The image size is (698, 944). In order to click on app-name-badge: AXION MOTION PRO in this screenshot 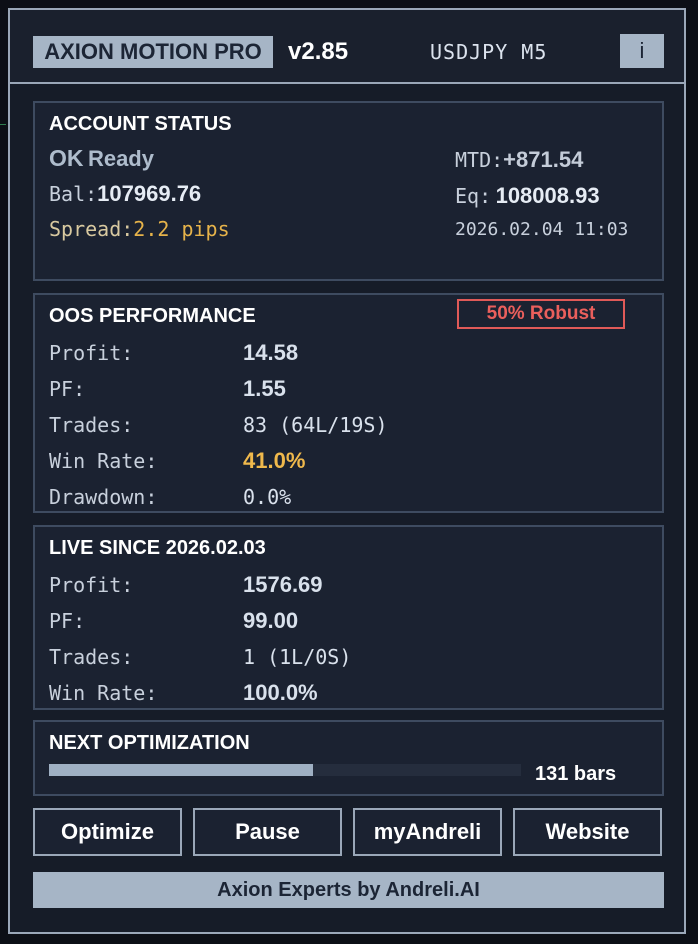, I will do `click(153, 52)`.